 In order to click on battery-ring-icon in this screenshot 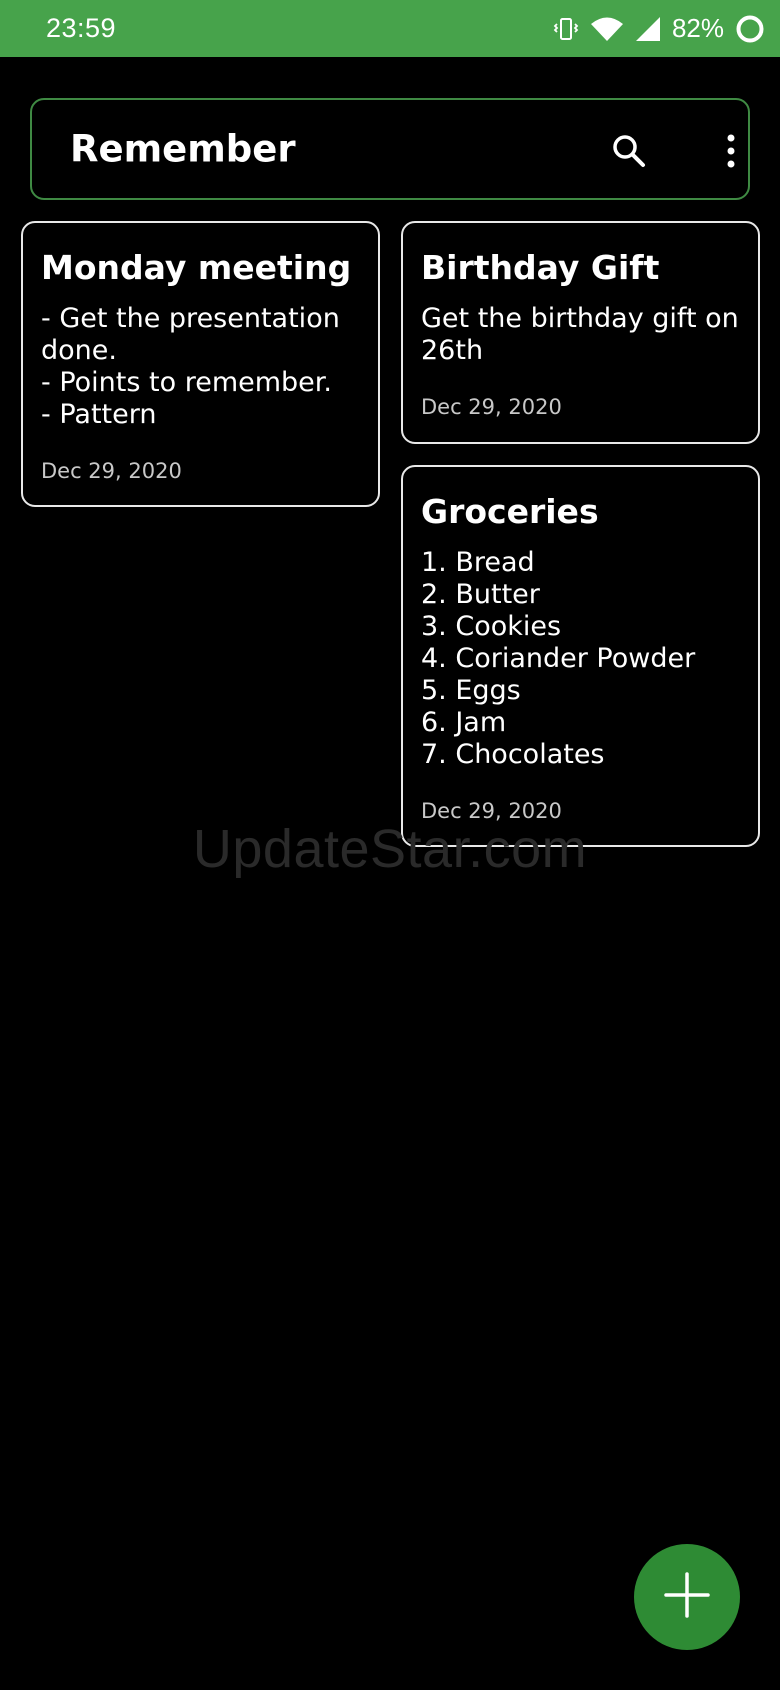, I will do `click(750, 29)`.